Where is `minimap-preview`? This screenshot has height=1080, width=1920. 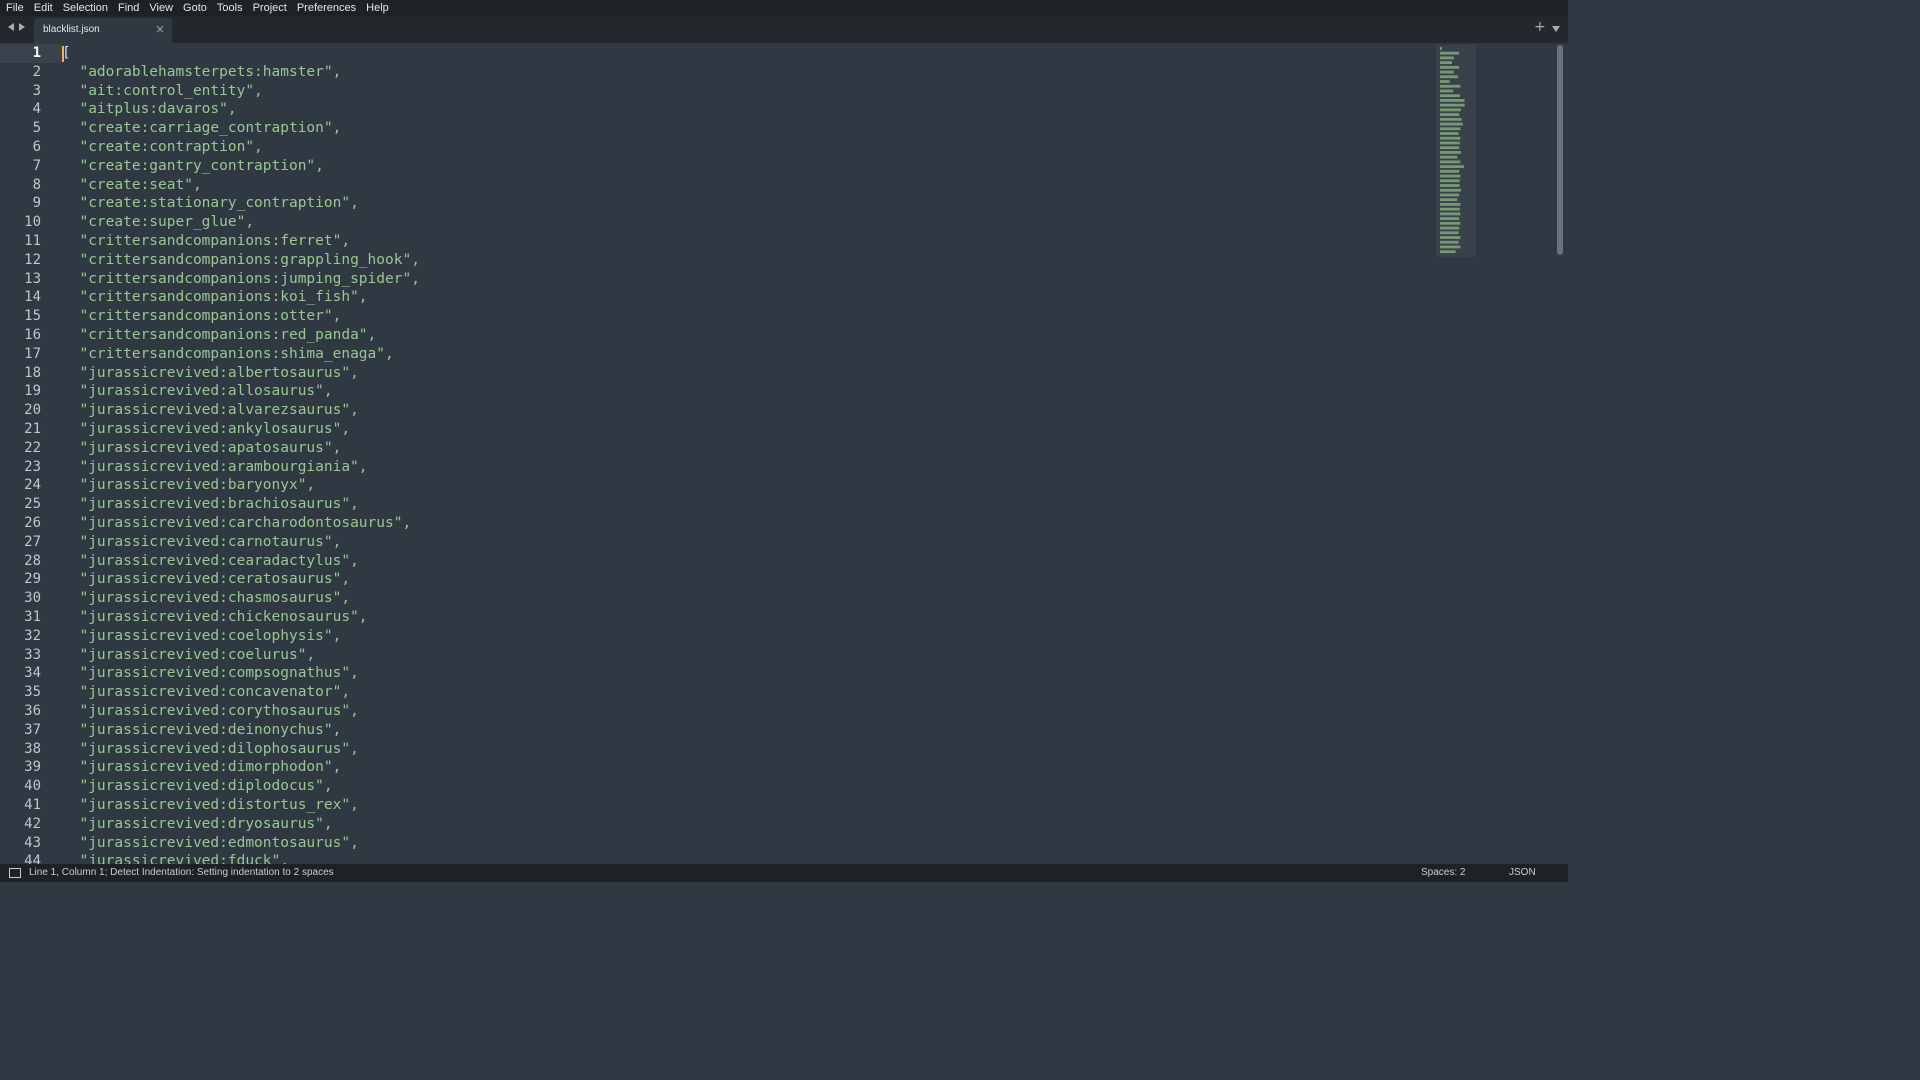 minimap-preview is located at coordinates (1452, 150).